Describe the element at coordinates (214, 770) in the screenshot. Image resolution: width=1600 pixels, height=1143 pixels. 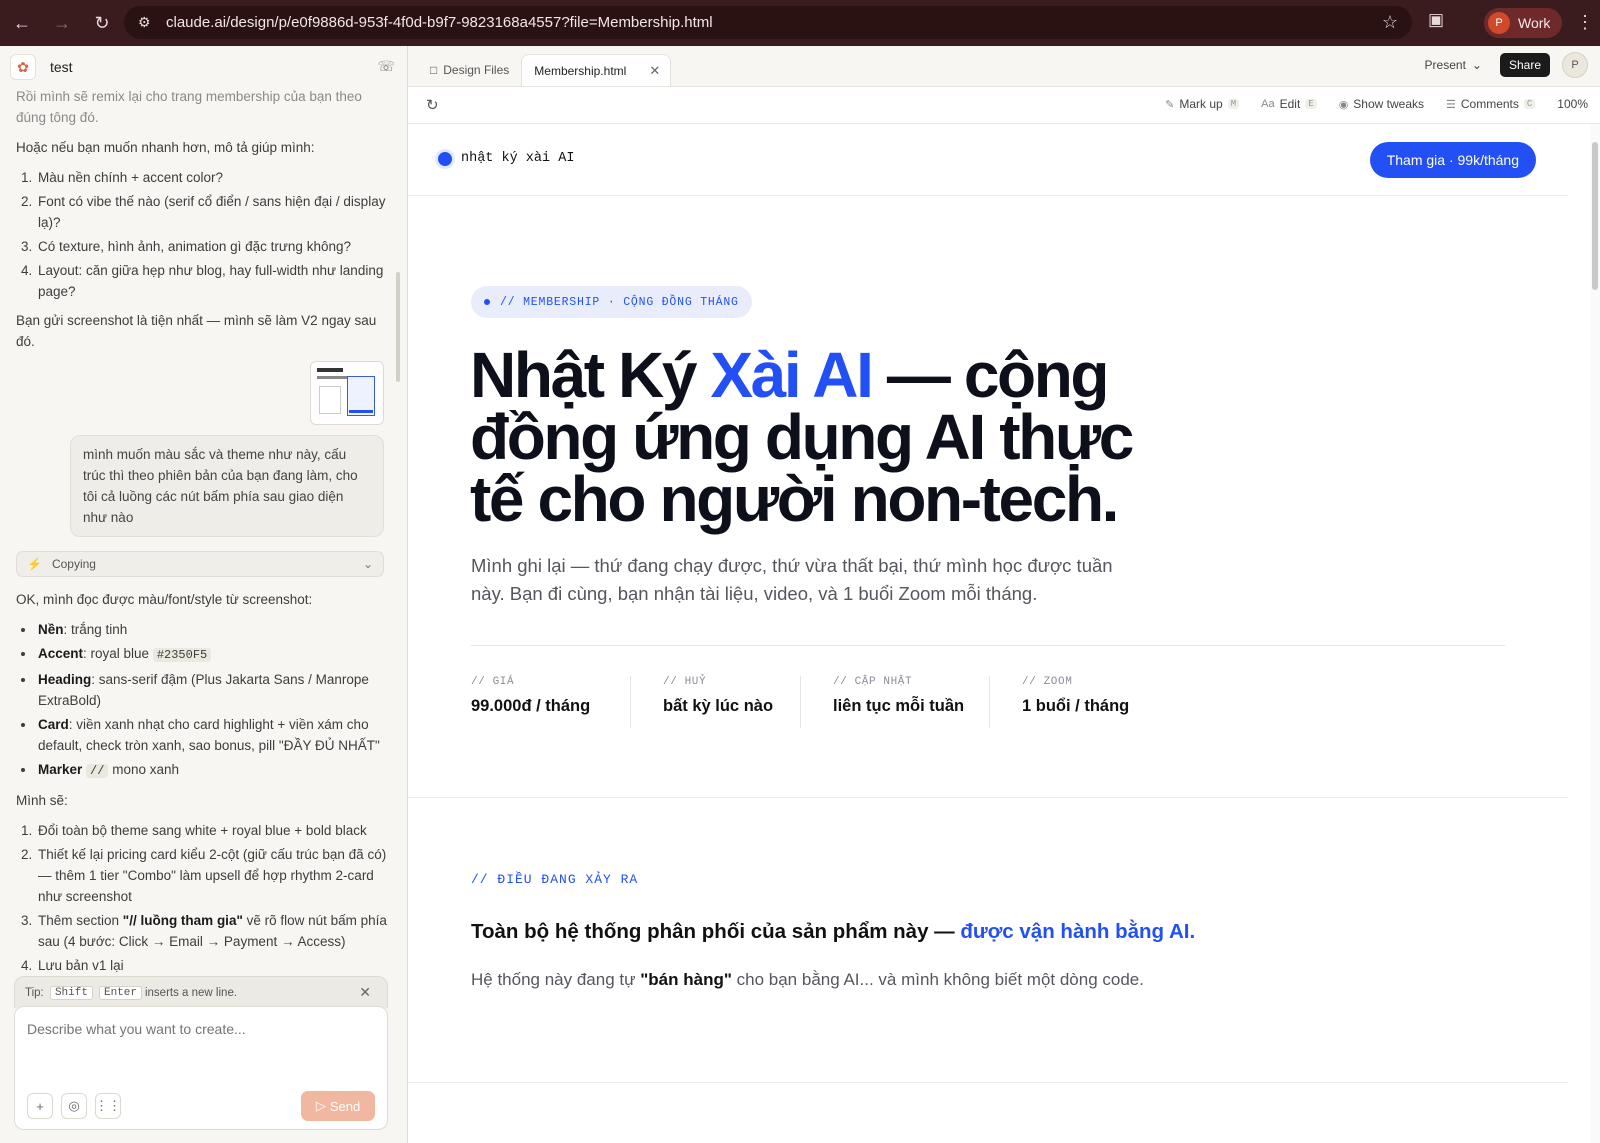
I see `list-item: Marker // mono xanh` at that location.